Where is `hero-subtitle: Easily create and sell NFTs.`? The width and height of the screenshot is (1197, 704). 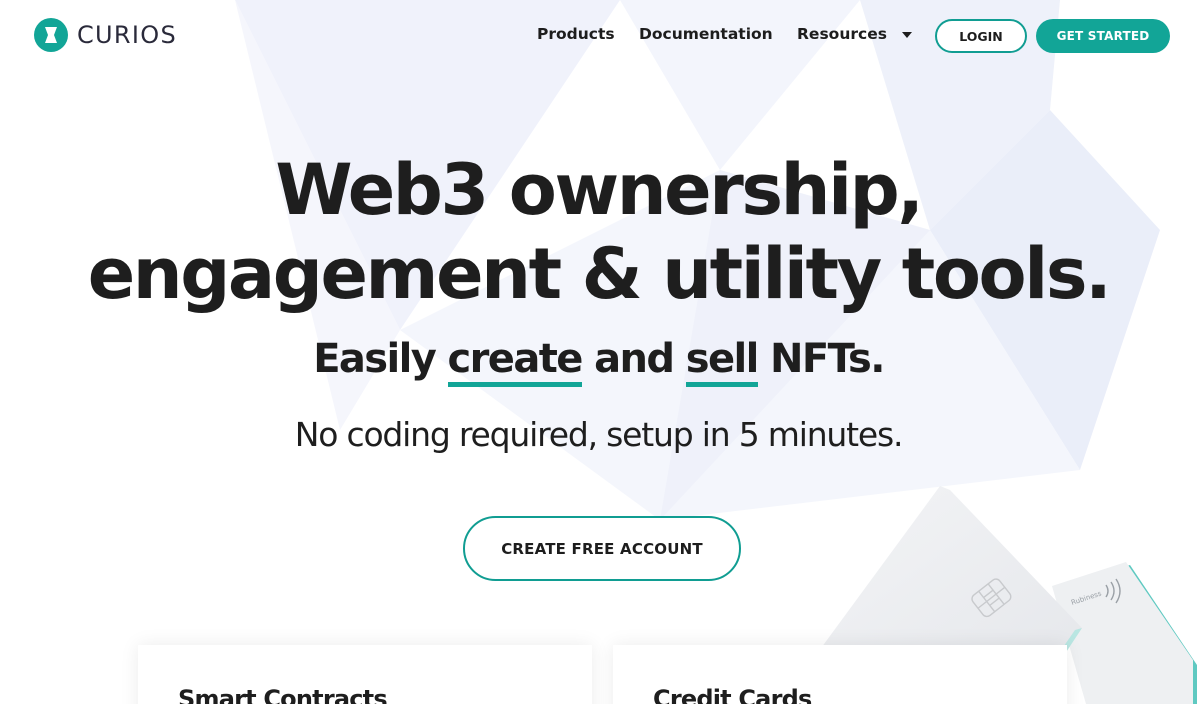 hero-subtitle: Easily create and sell NFTs. is located at coordinates (598, 361).